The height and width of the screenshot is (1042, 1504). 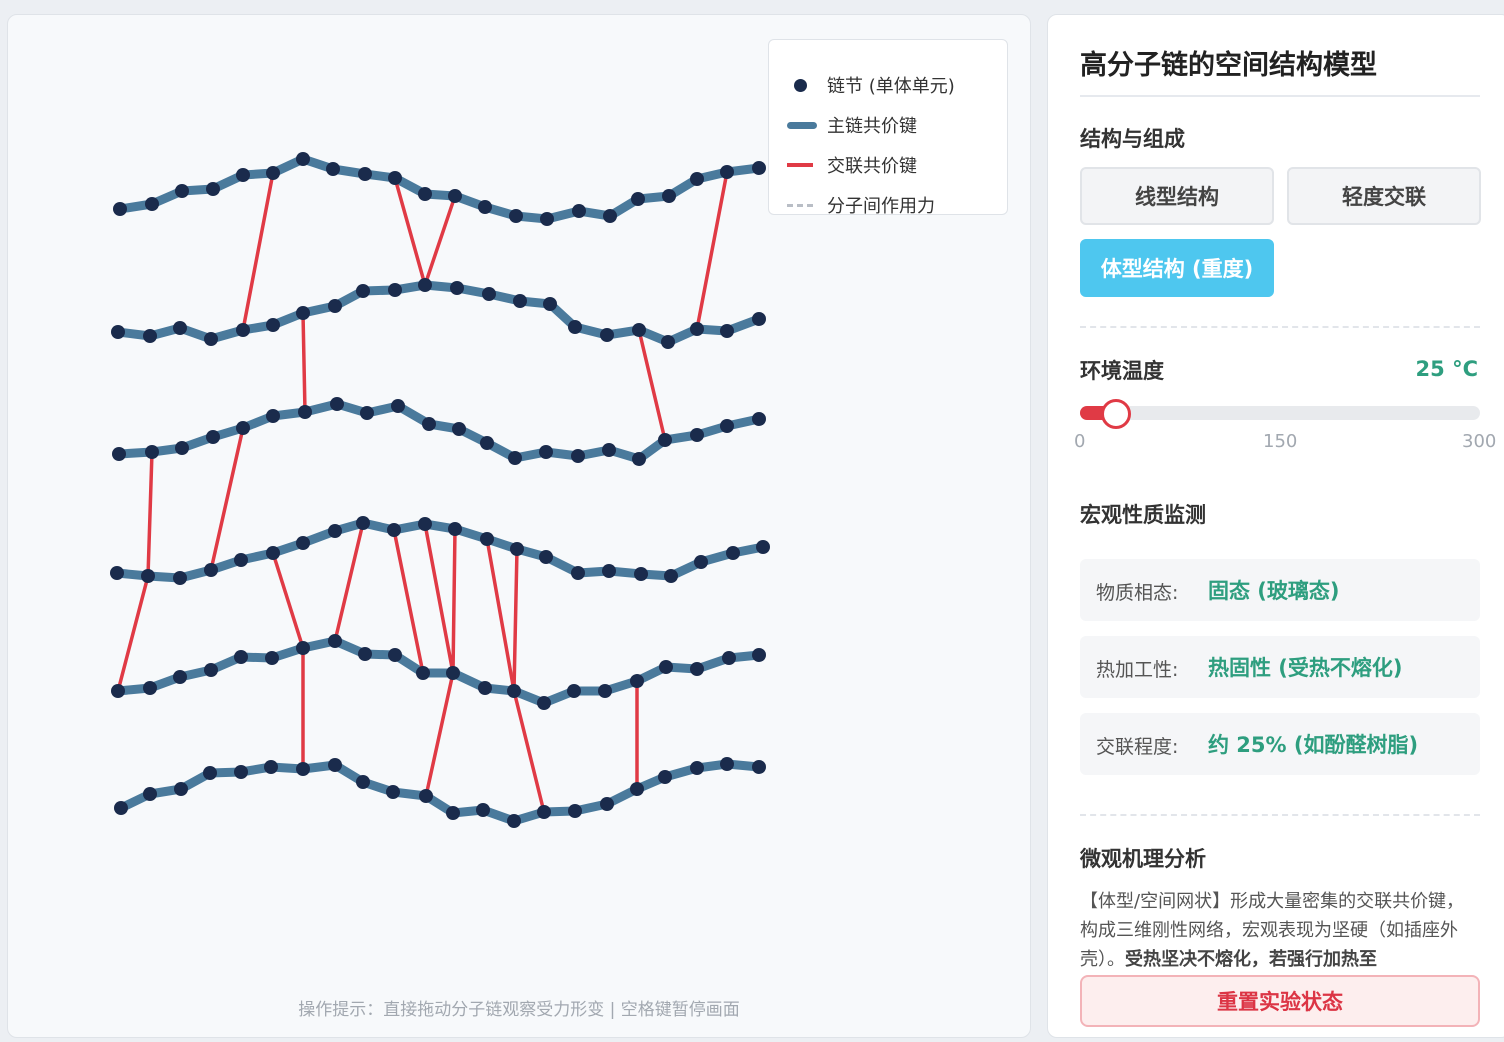 I want to click on temperature-slider-thumb, so click(x=1116, y=414).